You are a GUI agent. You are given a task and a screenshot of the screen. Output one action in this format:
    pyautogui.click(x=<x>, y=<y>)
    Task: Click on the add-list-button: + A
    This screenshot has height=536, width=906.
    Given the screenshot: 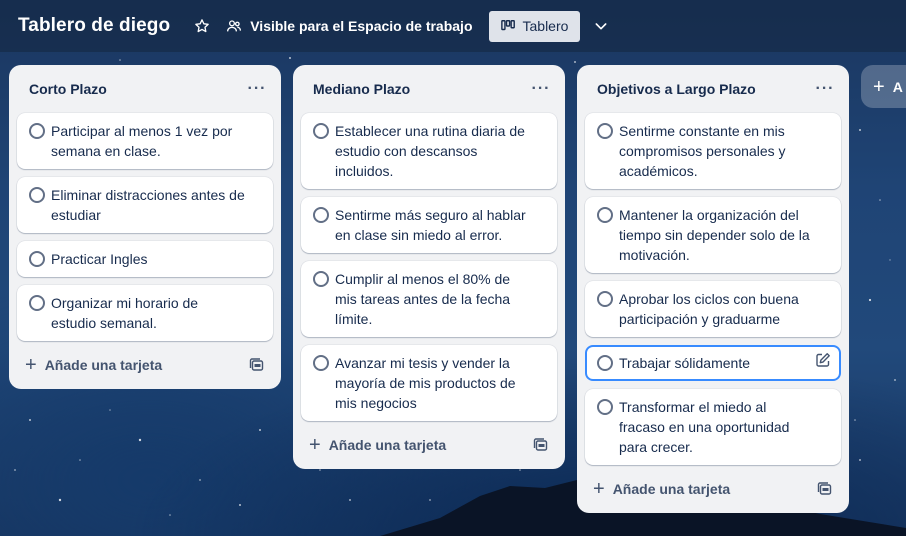 What is the action you would take?
    pyautogui.click(x=883, y=86)
    